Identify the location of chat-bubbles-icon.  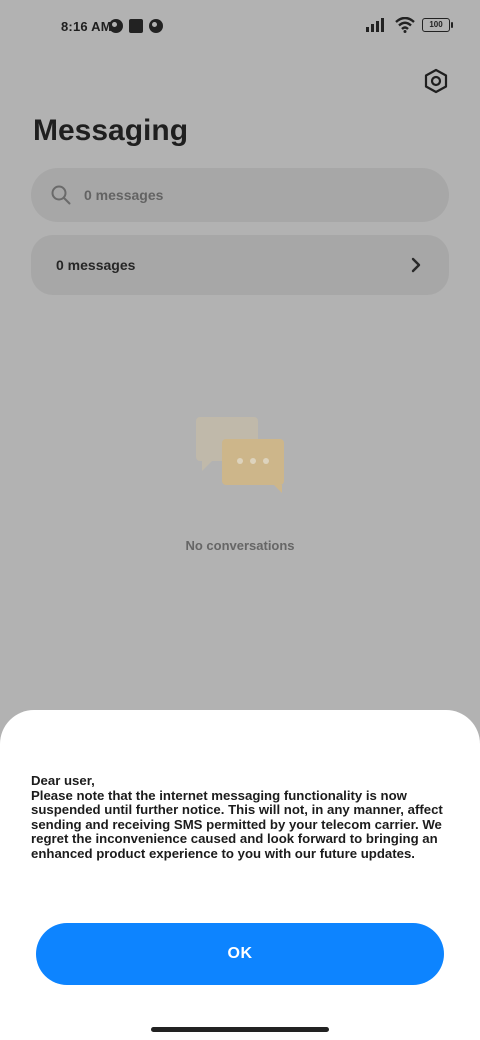
(240, 455).